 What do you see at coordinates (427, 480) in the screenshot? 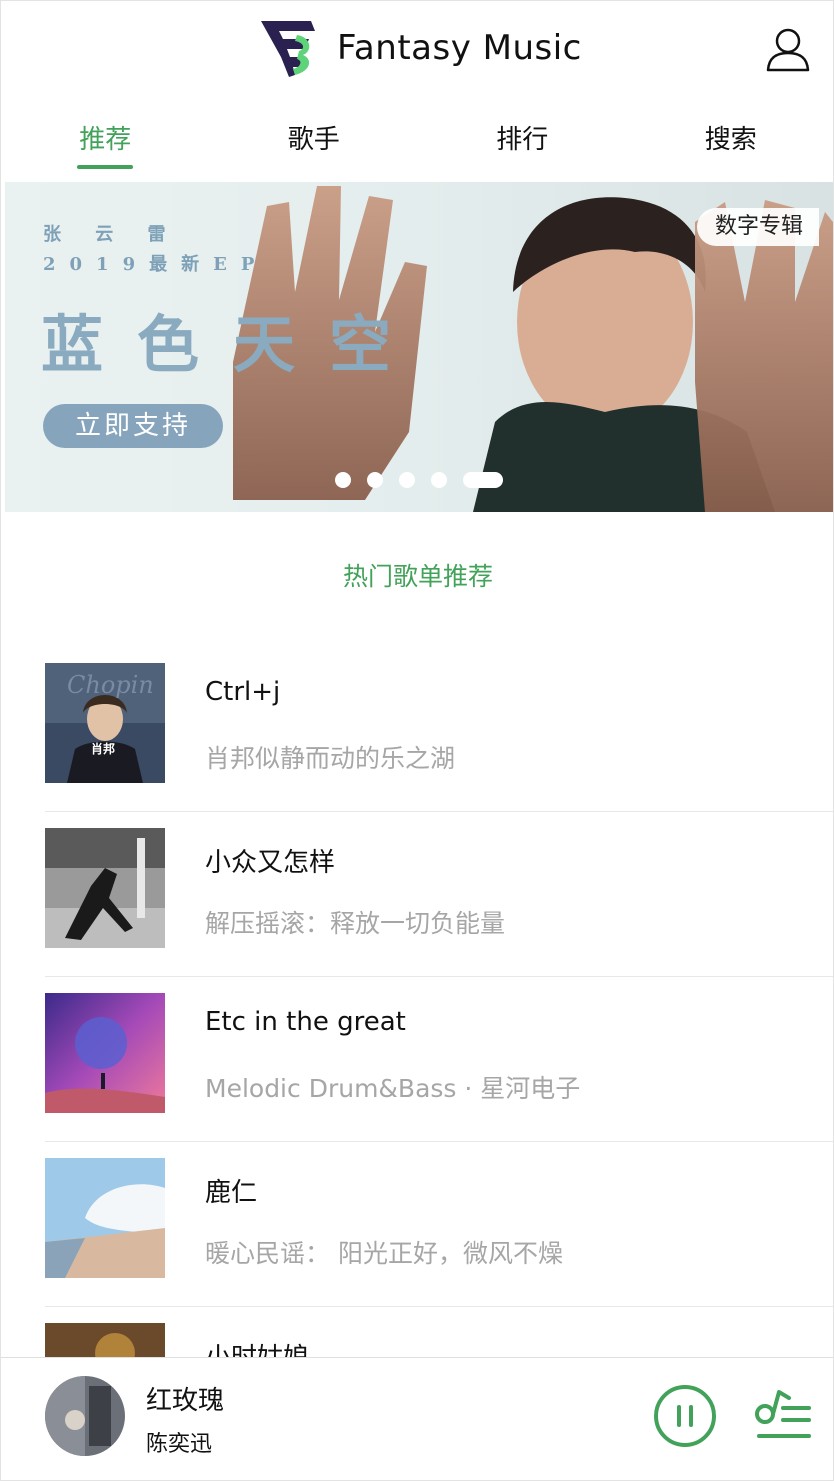
I see `carousel-dots` at bounding box center [427, 480].